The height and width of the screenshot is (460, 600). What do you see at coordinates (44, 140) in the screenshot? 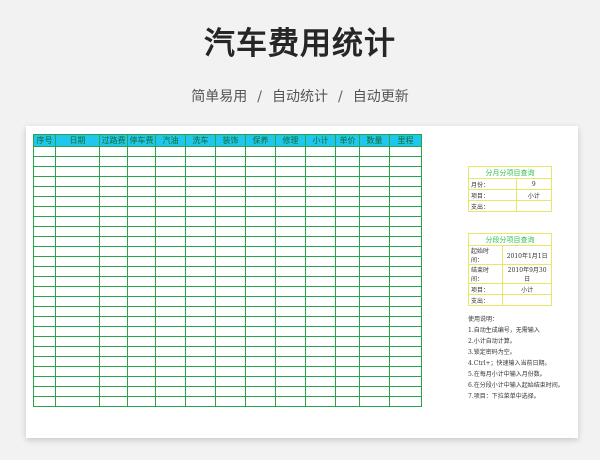
I see `col-header-index: 序号` at bounding box center [44, 140].